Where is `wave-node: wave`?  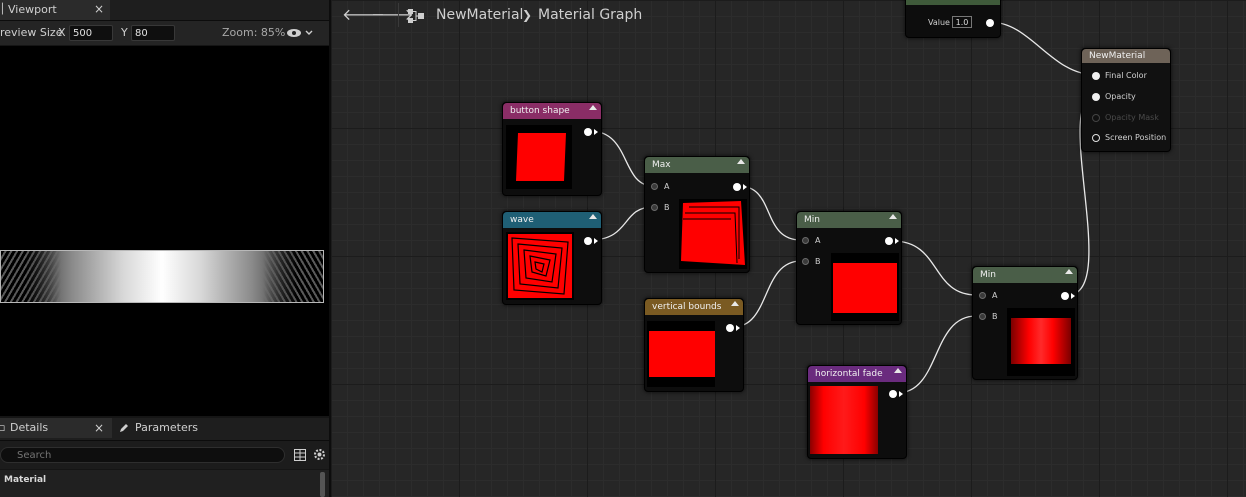 wave-node: wave is located at coordinates (552, 258).